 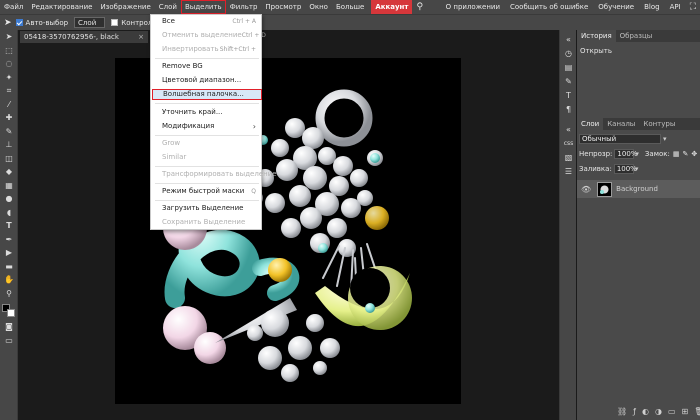 What do you see at coordinates (634, 411) in the screenshot?
I see `effects-icon: ƒ` at bounding box center [634, 411].